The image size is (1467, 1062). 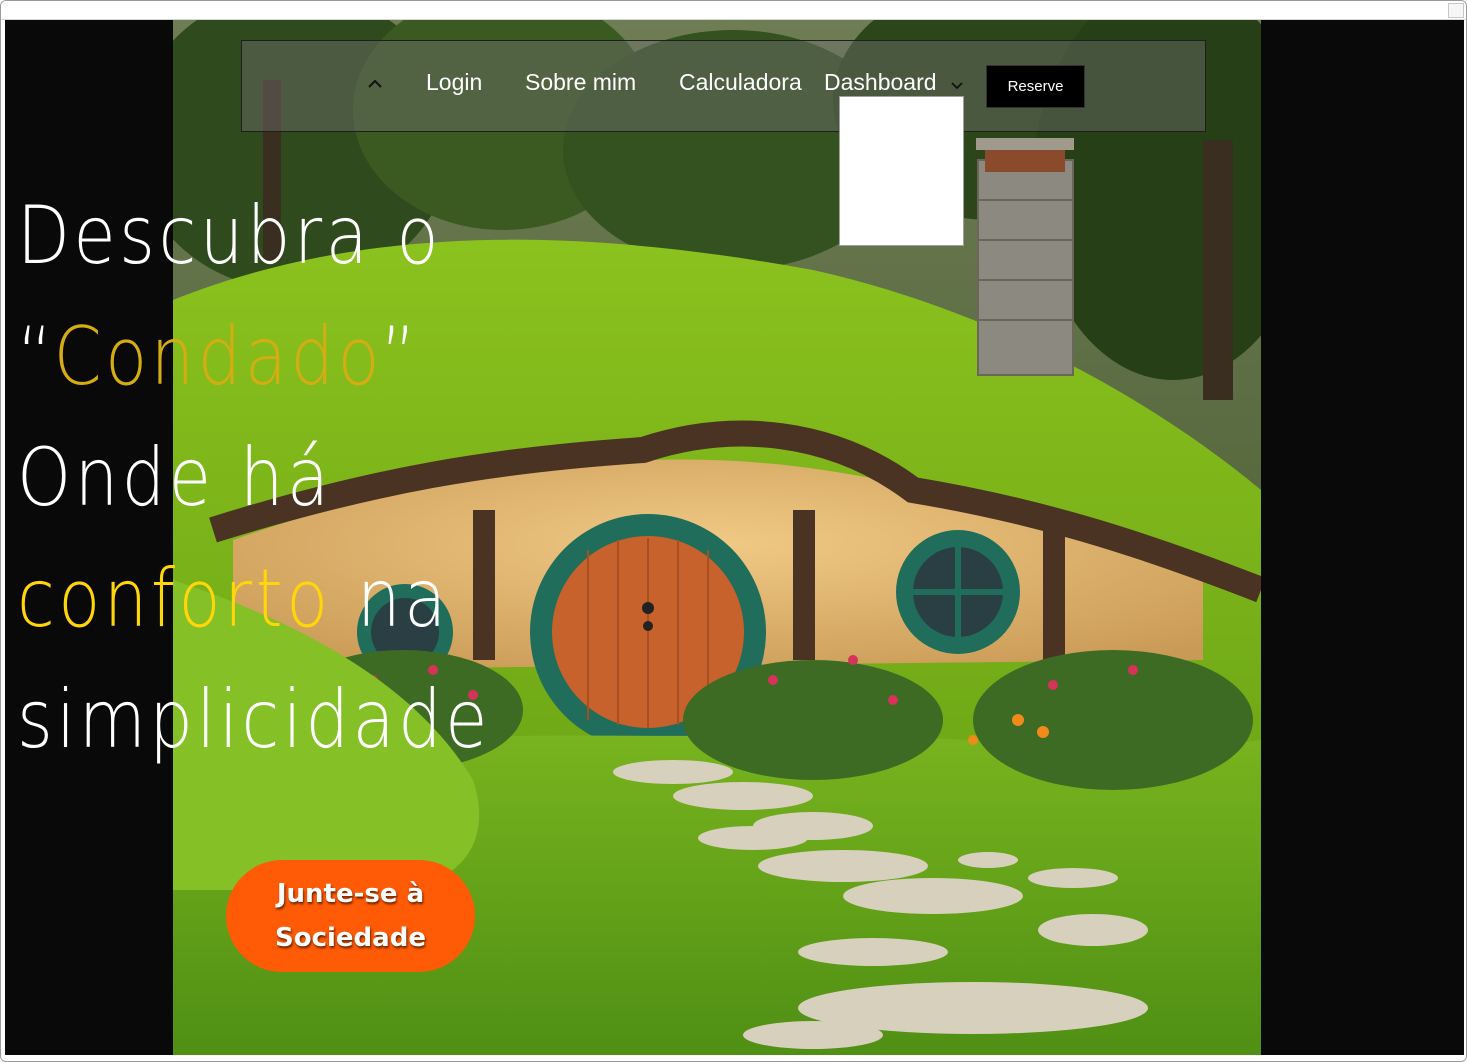 I want to click on headline-line-4: conforto na, so click(x=258, y=598).